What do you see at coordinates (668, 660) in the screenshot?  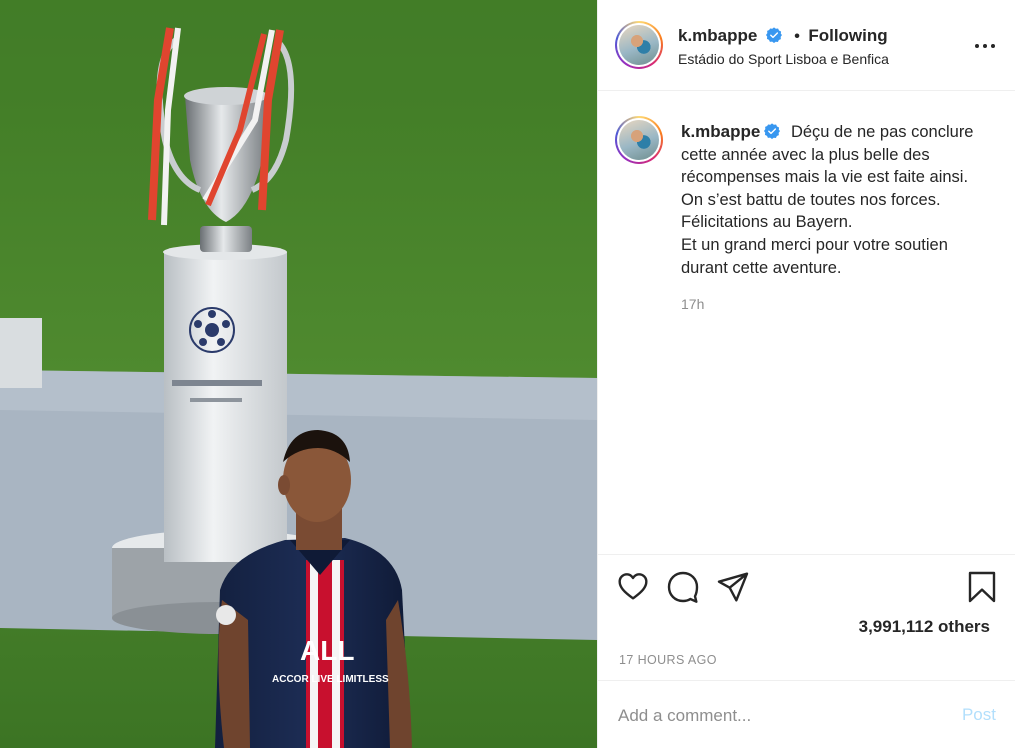 I see `post-timestamp: 17 HOURS AGO` at bounding box center [668, 660].